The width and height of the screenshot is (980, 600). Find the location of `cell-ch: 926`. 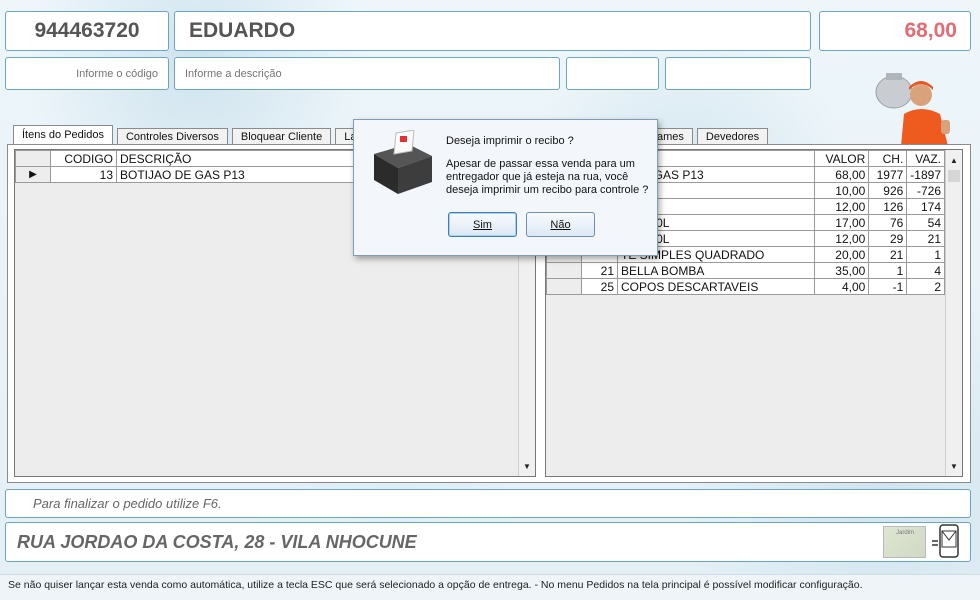

cell-ch: 926 is located at coordinates (888, 190).